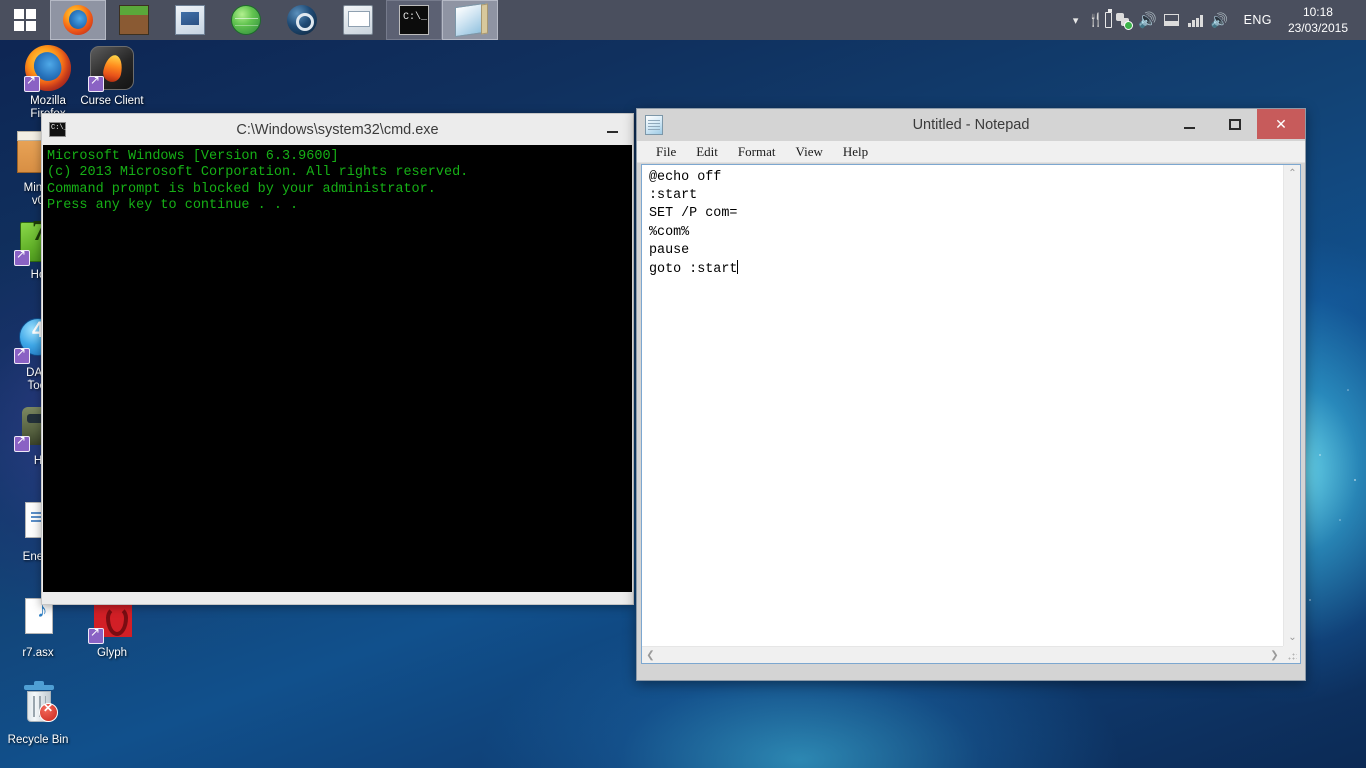  What do you see at coordinates (1148, 20) in the screenshot?
I see `speaker-muted-icon: 🔊` at bounding box center [1148, 20].